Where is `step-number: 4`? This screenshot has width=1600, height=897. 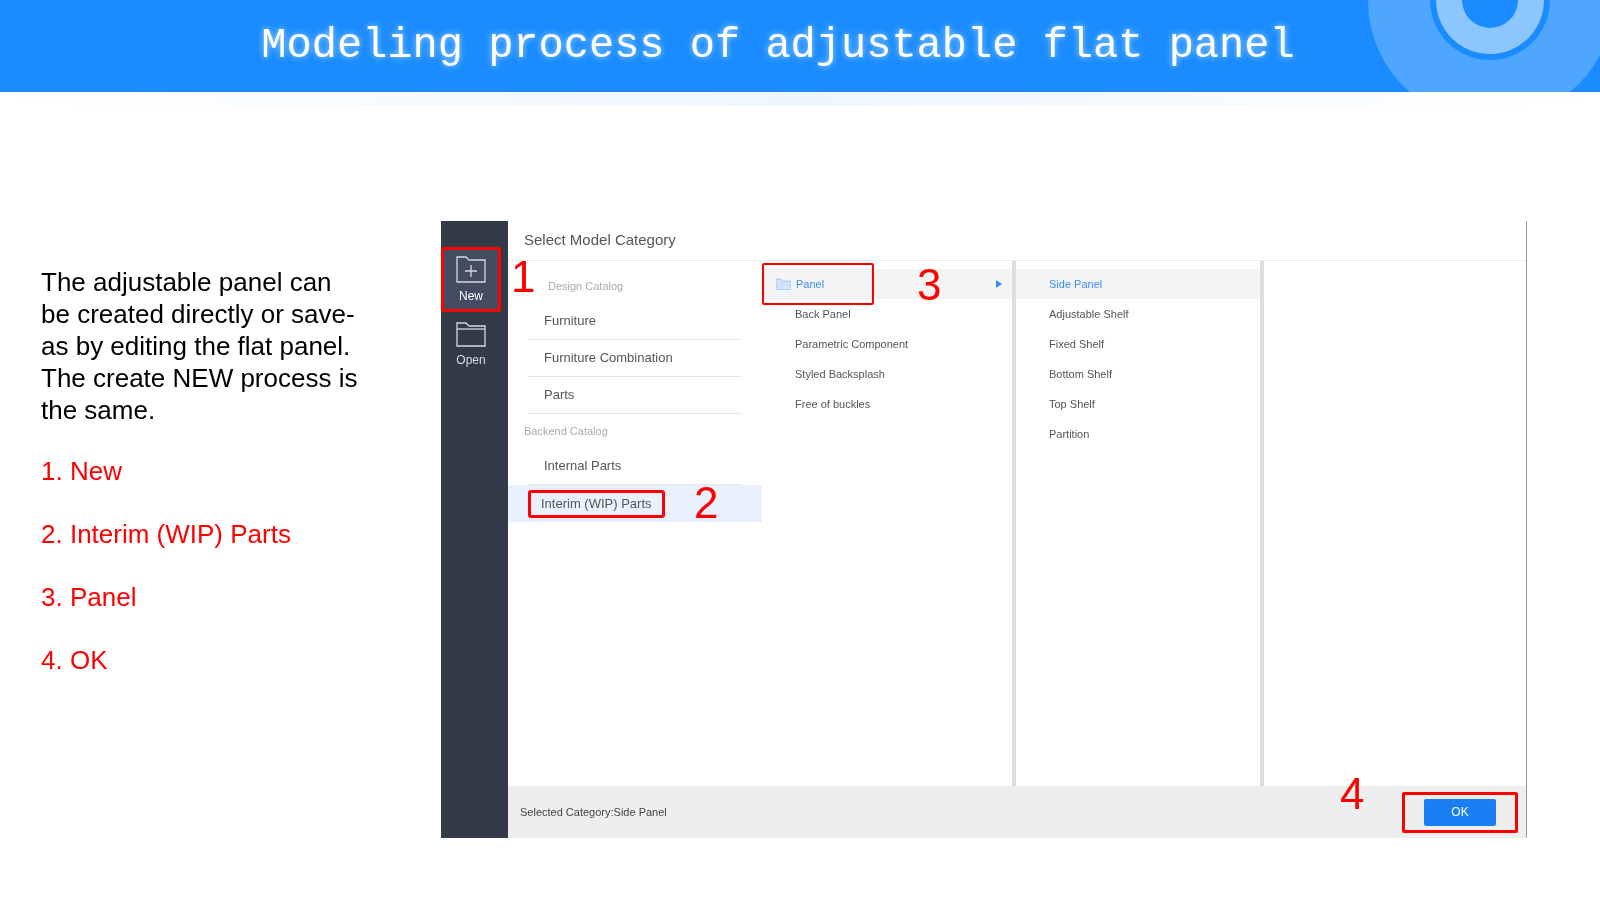 step-number: 4 is located at coordinates (1352, 793).